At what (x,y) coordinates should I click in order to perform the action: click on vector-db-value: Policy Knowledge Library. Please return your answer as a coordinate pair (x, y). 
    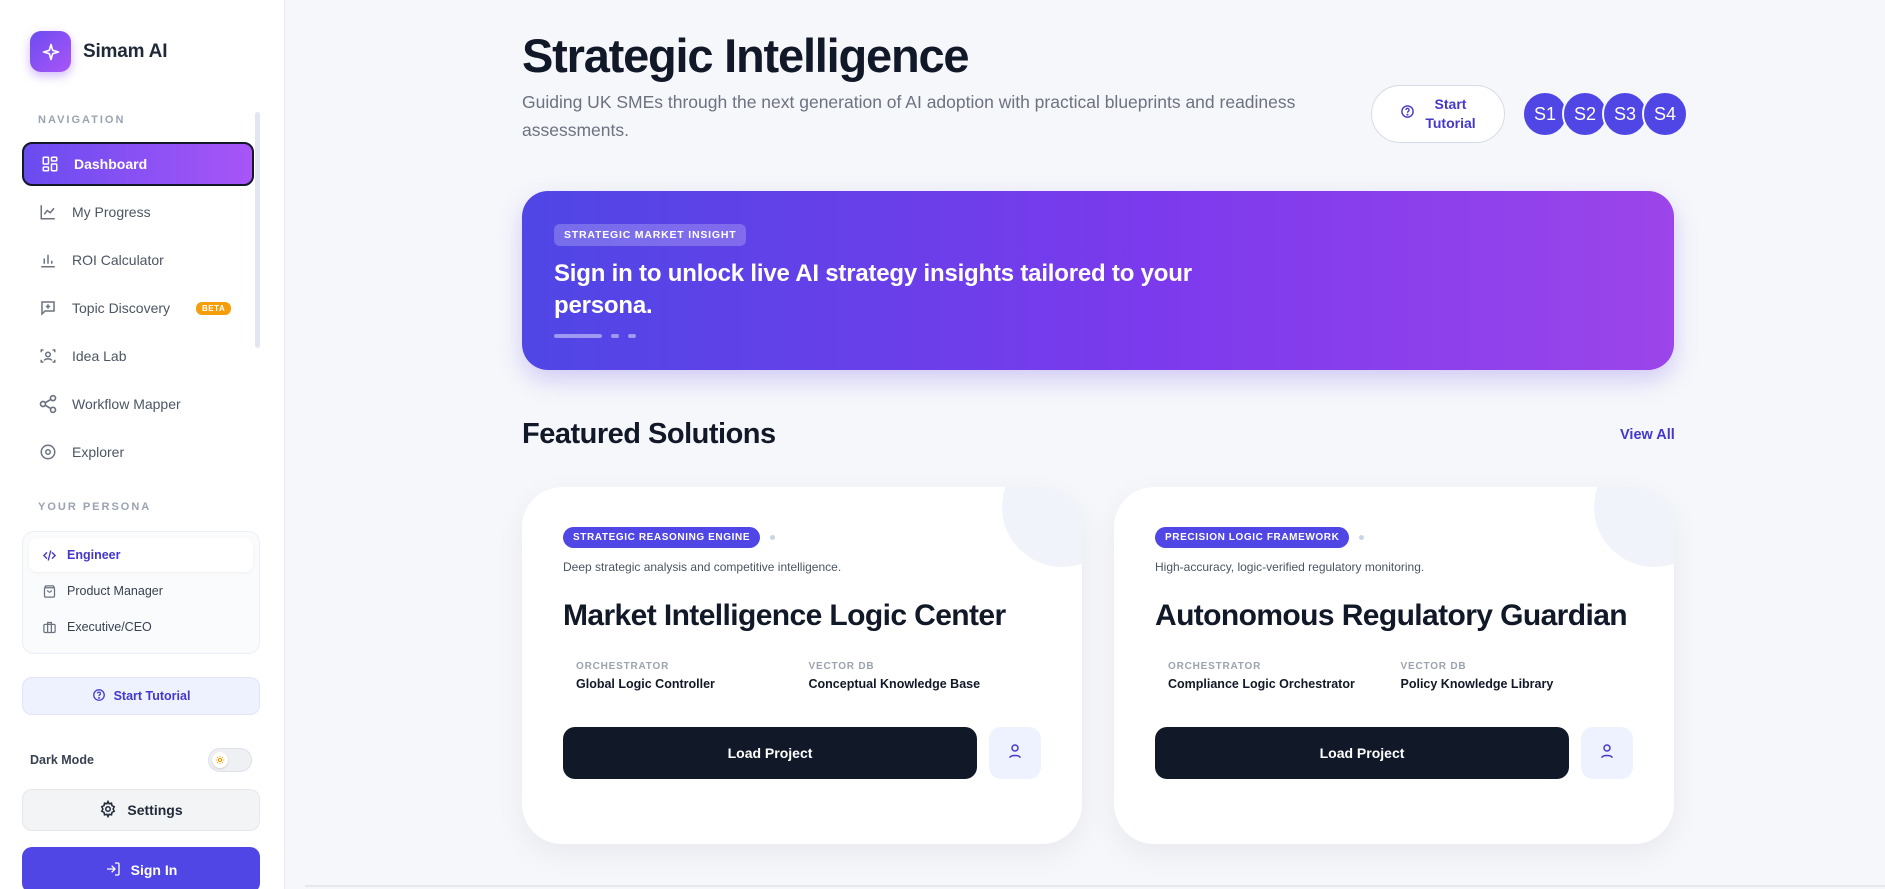
    Looking at the image, I should click on (1477, 684).